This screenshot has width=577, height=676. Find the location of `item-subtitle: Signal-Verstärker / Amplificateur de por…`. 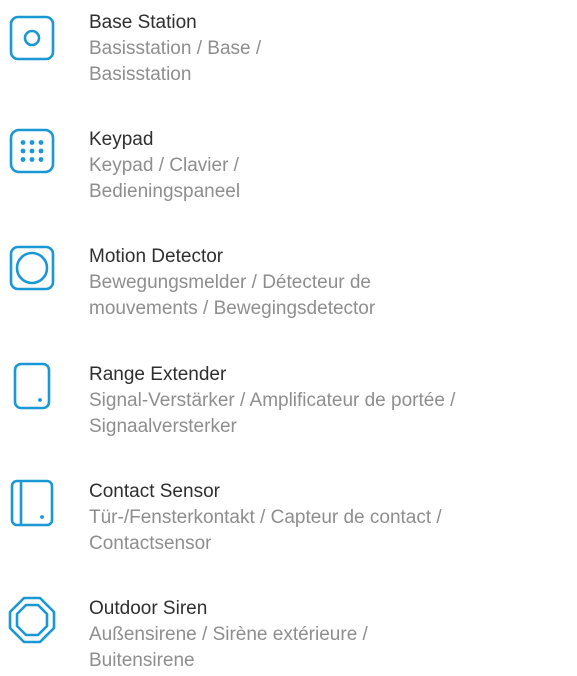

item-subtitle: Signal-Verstärker / Amplificateur de por… is located at coordinates (272, 400).